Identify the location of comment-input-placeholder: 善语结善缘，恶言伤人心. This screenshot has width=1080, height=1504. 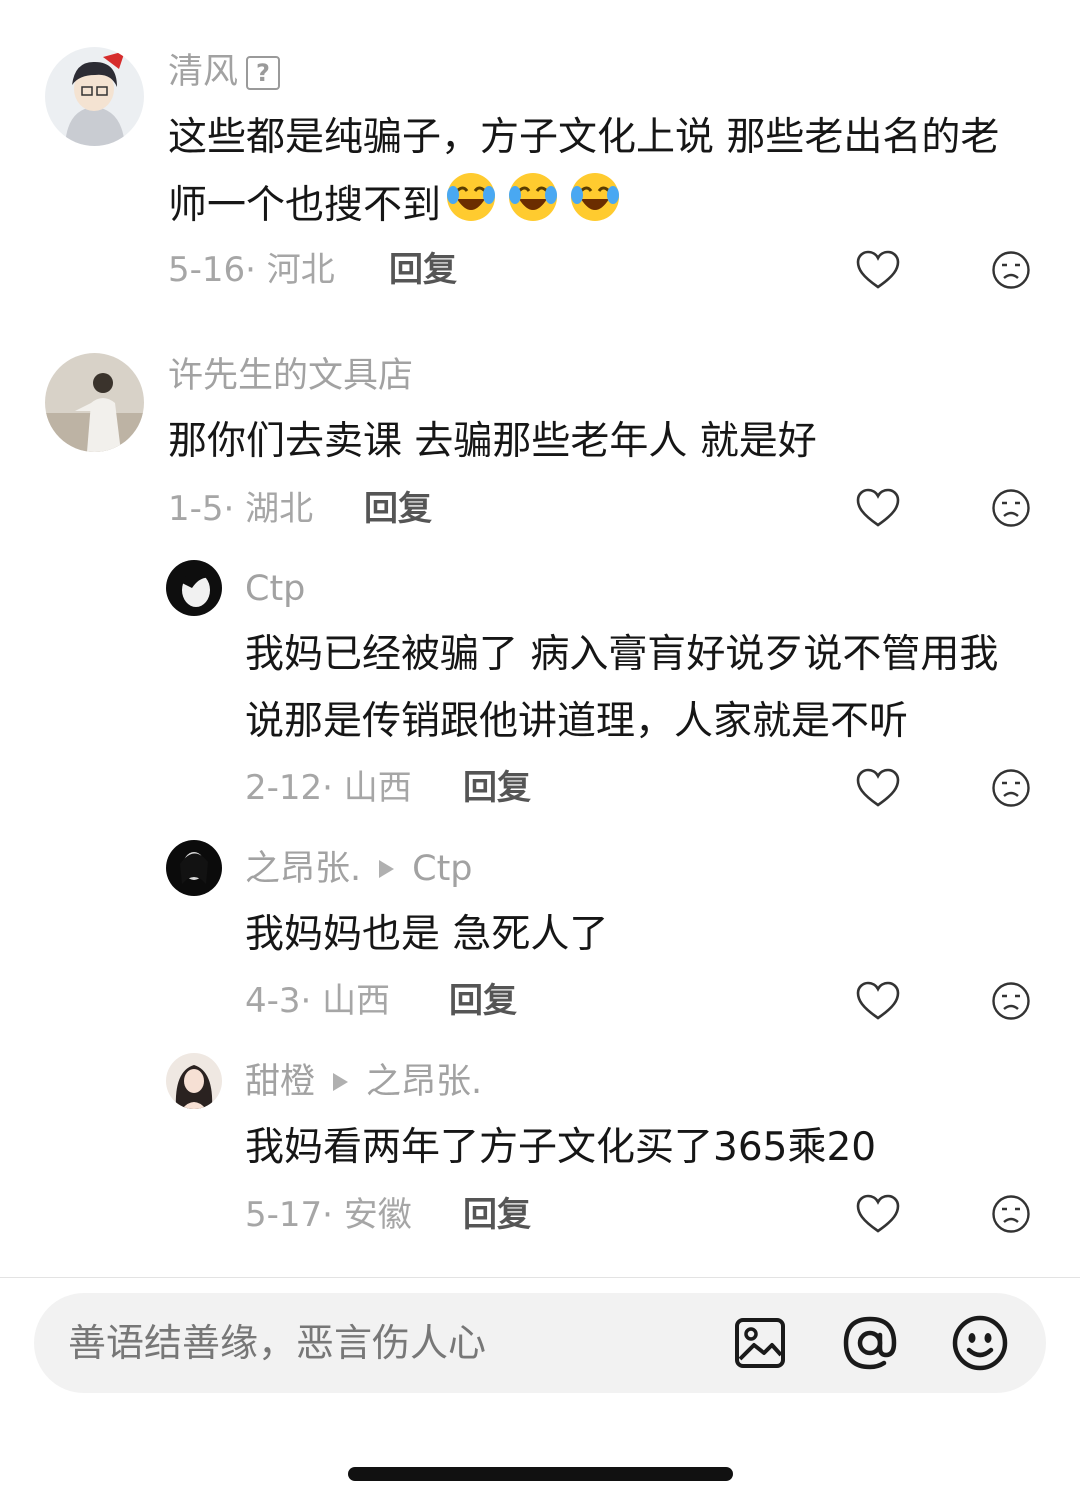
(277, 1343).